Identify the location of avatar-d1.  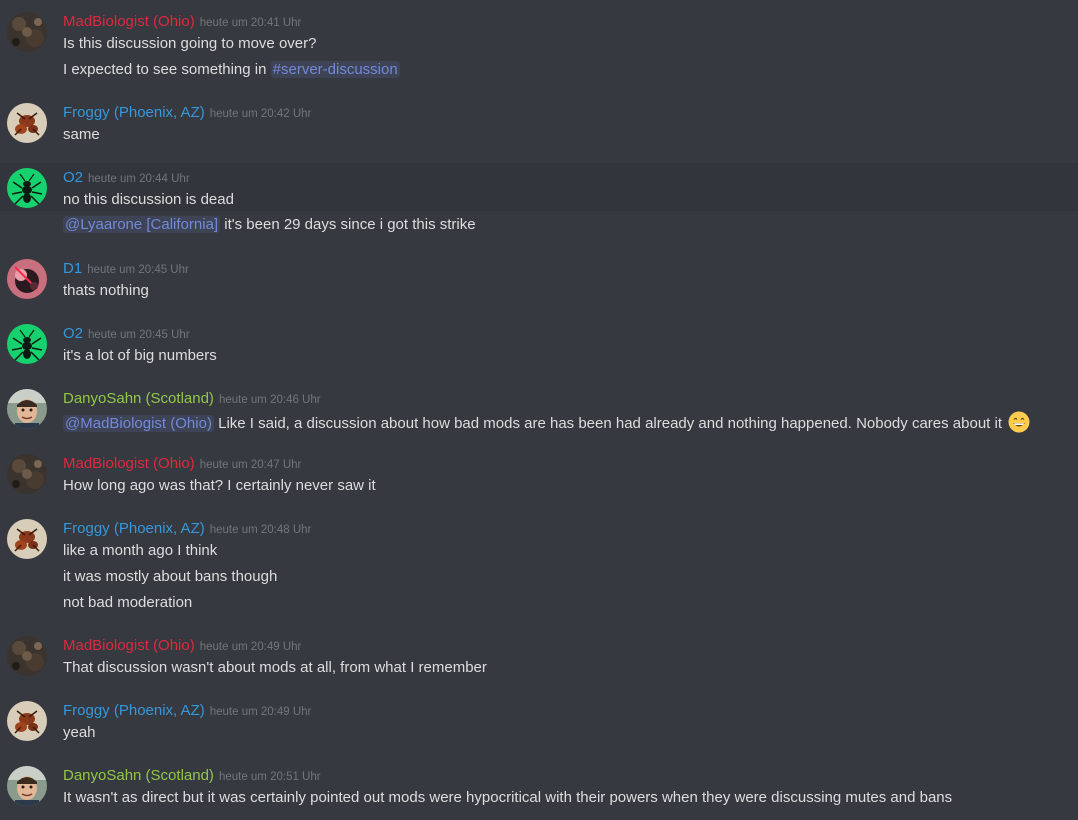
(27, 279).